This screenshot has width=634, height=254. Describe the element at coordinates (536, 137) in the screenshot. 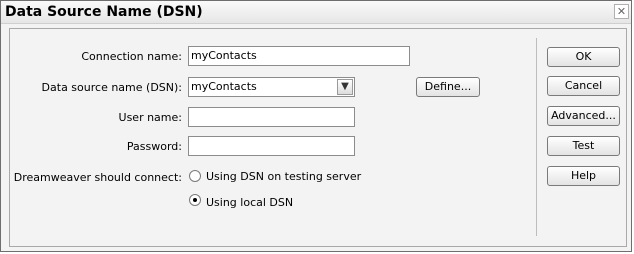

I see `button-column-separator` at that location.